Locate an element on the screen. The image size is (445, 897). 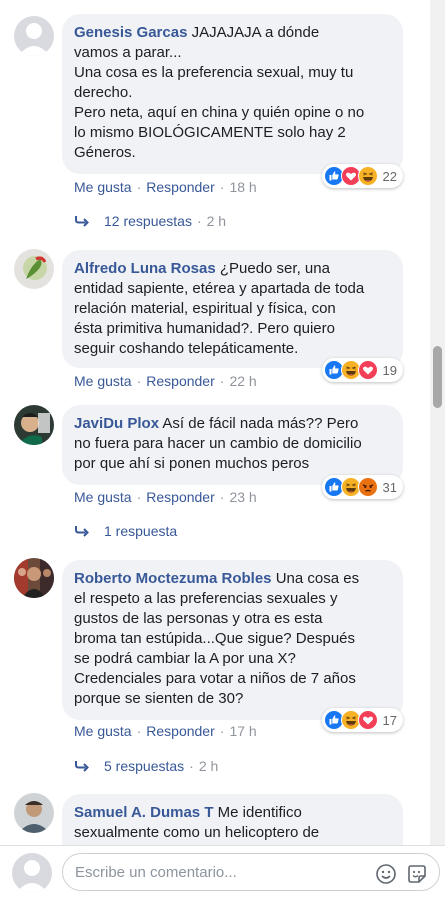
sticker-icon is located at coordinates (417, 874).